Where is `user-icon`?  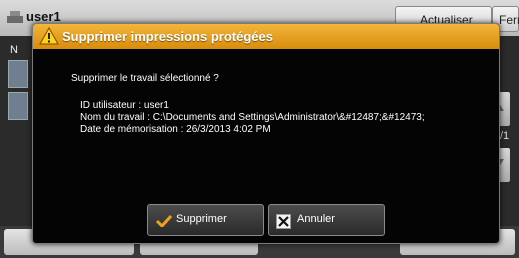
user-icon is located at coordinates (15, 17).